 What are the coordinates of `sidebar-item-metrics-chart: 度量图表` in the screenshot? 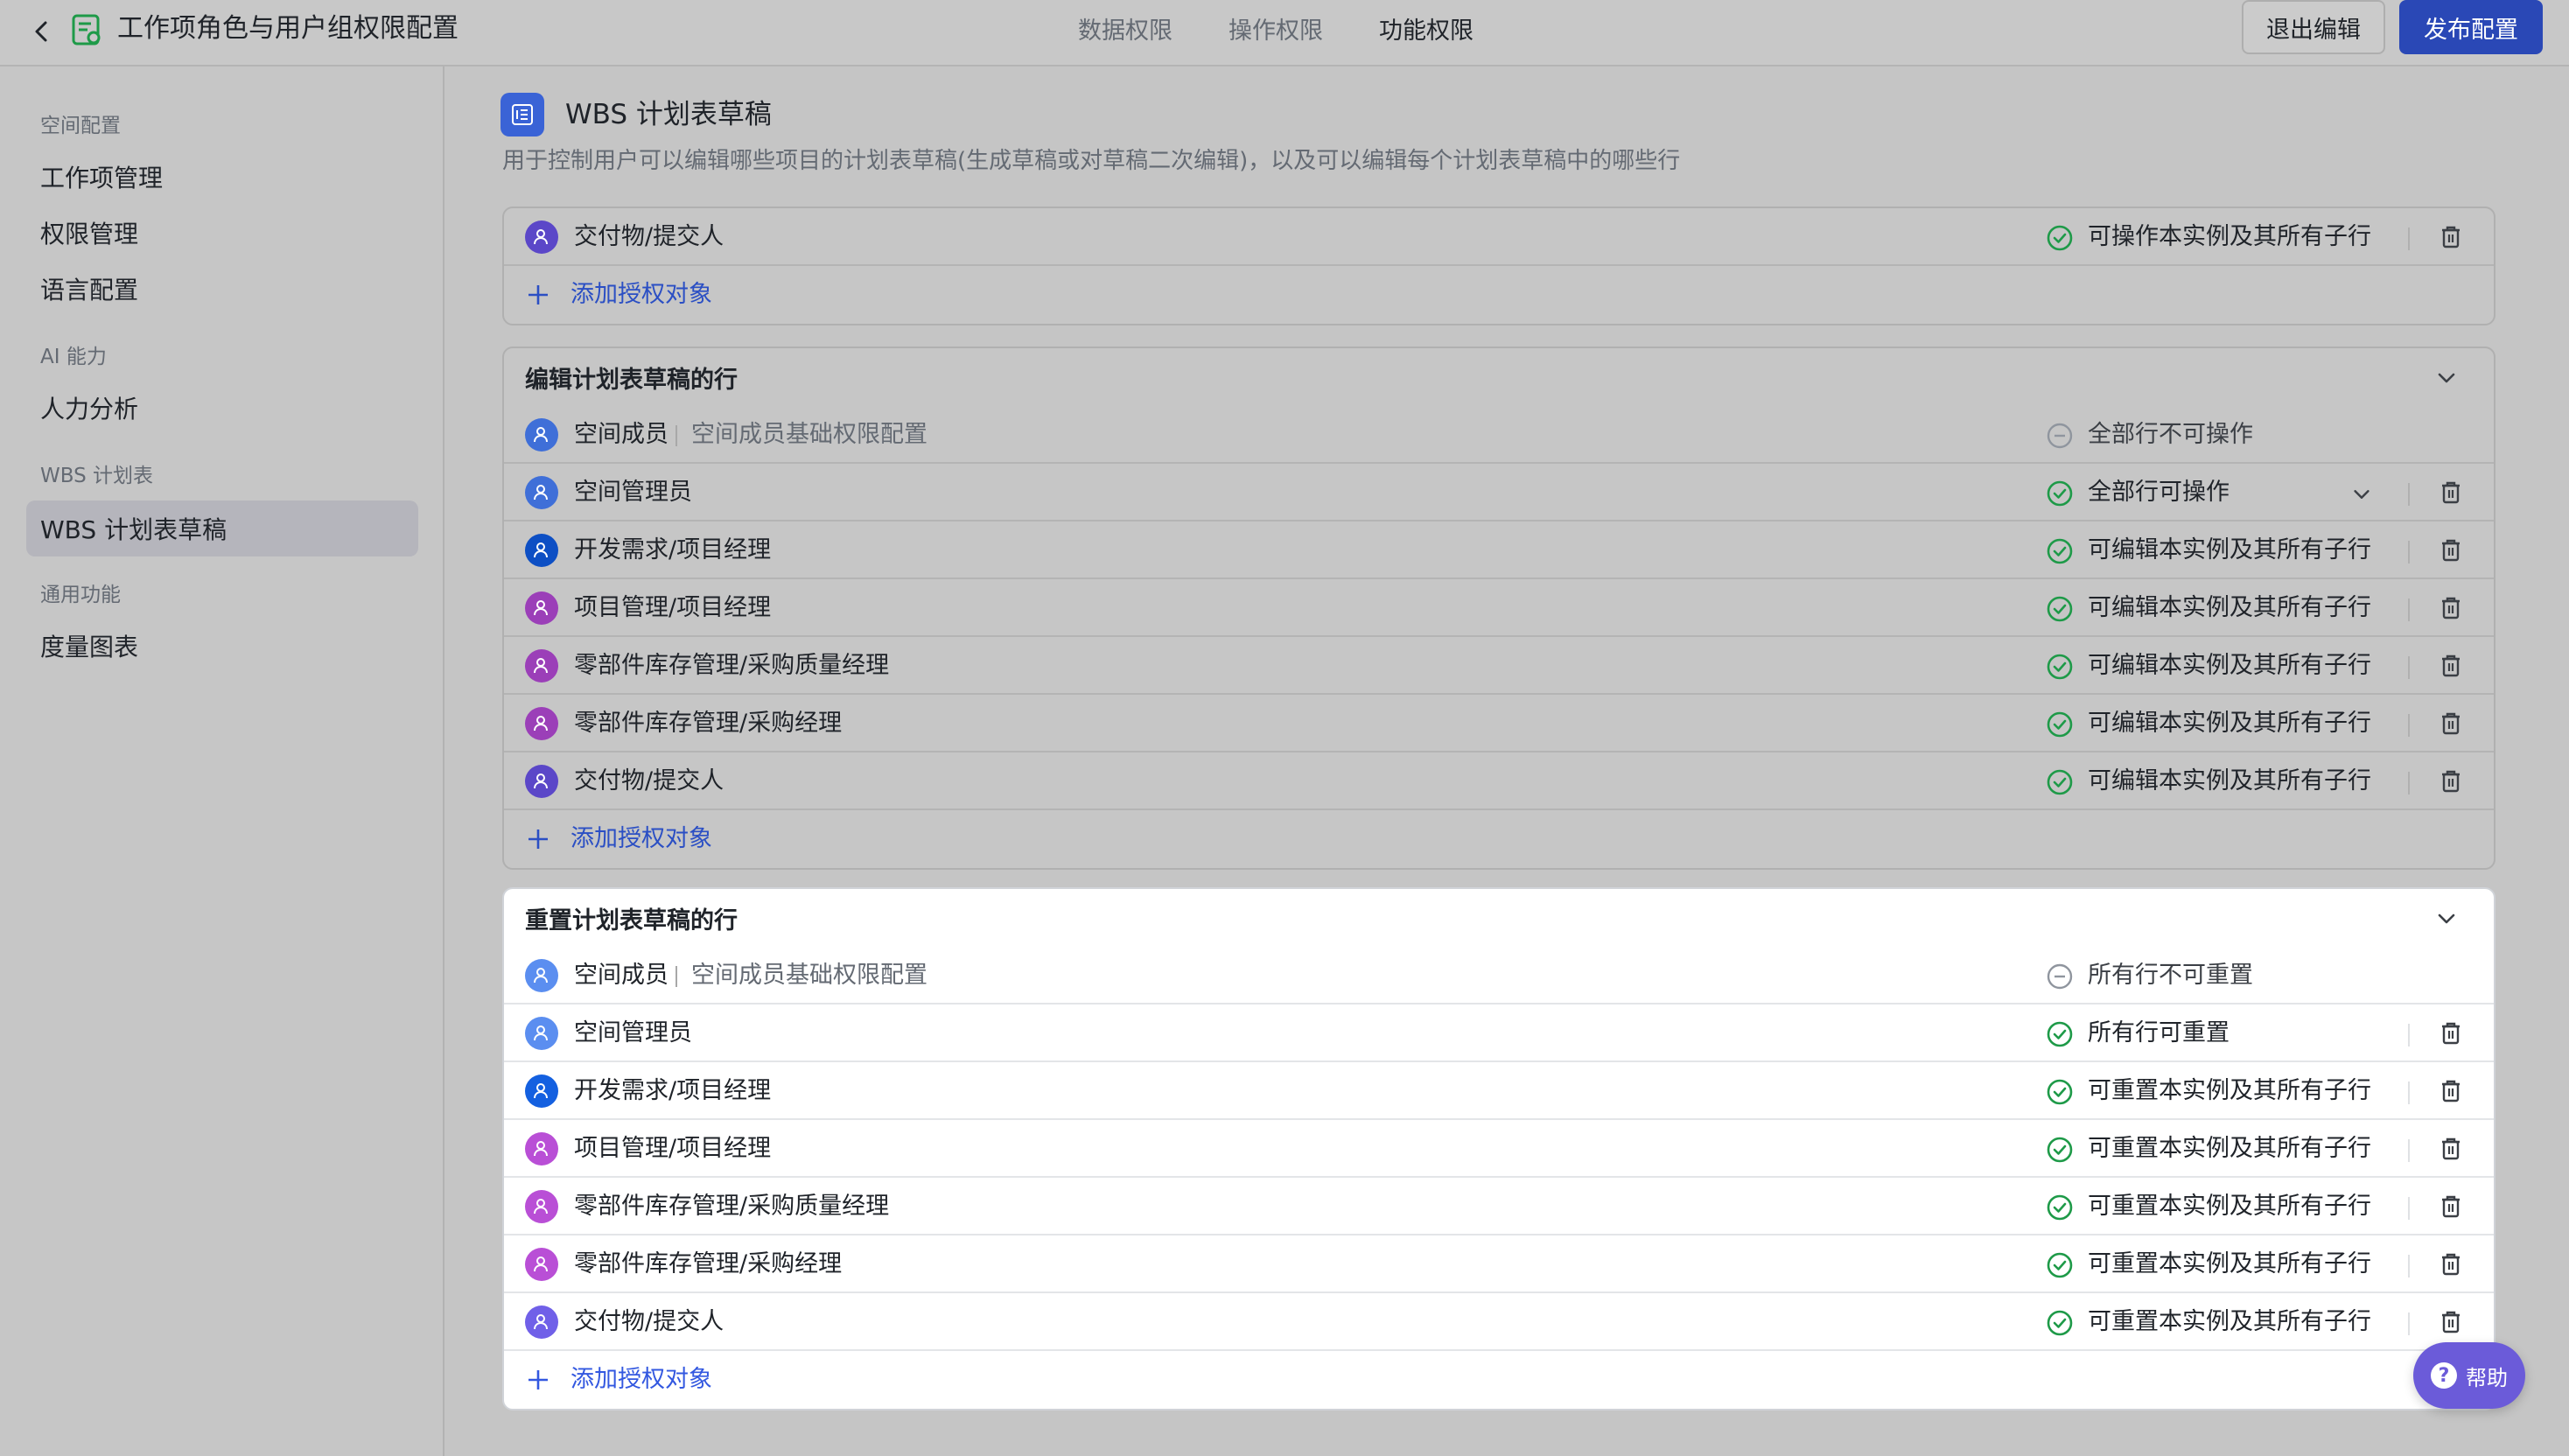 It's located at (89, 645).